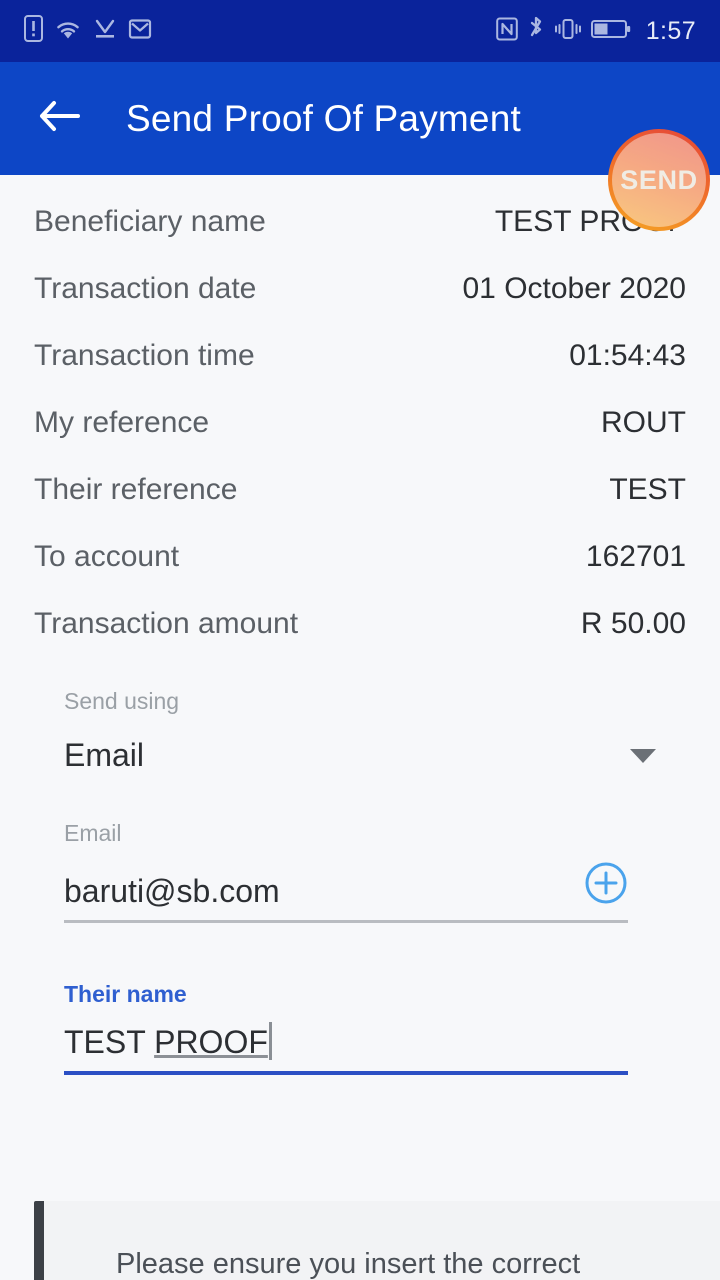 Image resolution: width=720 pixels, height=1280 pixels. What do you see at coordinates (360, 372) in the screenshot?
I see `table-row: Transaction time 01:54:43` at bounding box center [360, 372].